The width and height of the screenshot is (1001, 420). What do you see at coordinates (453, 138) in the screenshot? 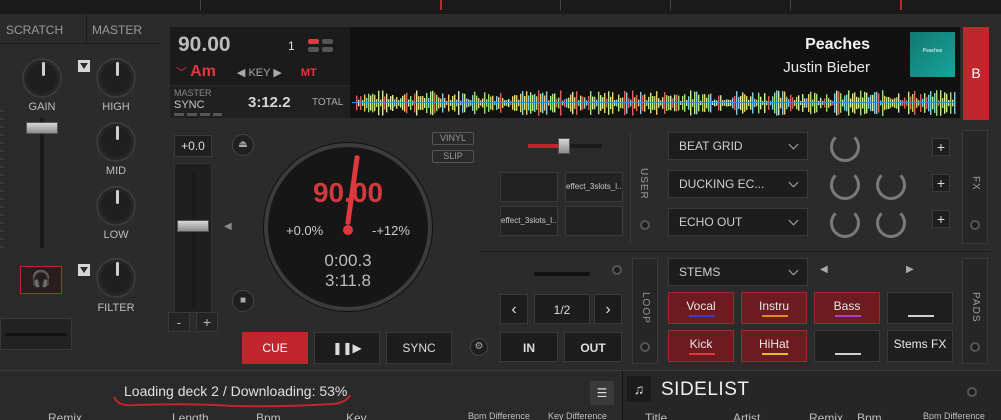
I see `vinyl-button: VINYL` at bounding box center [453, 138].